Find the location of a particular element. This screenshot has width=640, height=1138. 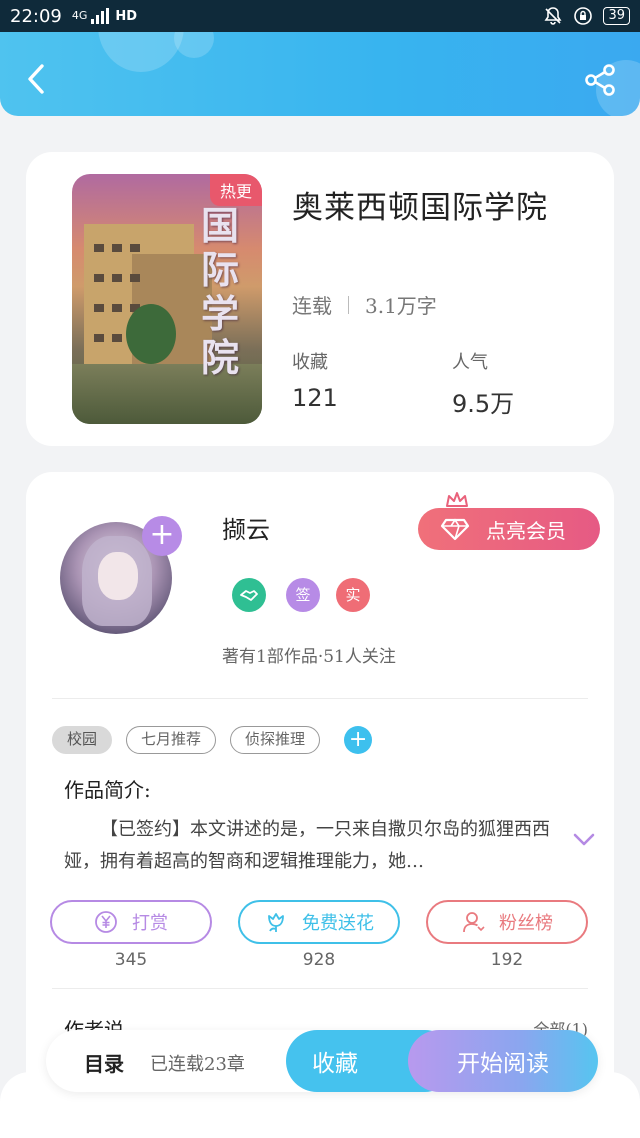

crown-icon is located at coordinates (457, 499).